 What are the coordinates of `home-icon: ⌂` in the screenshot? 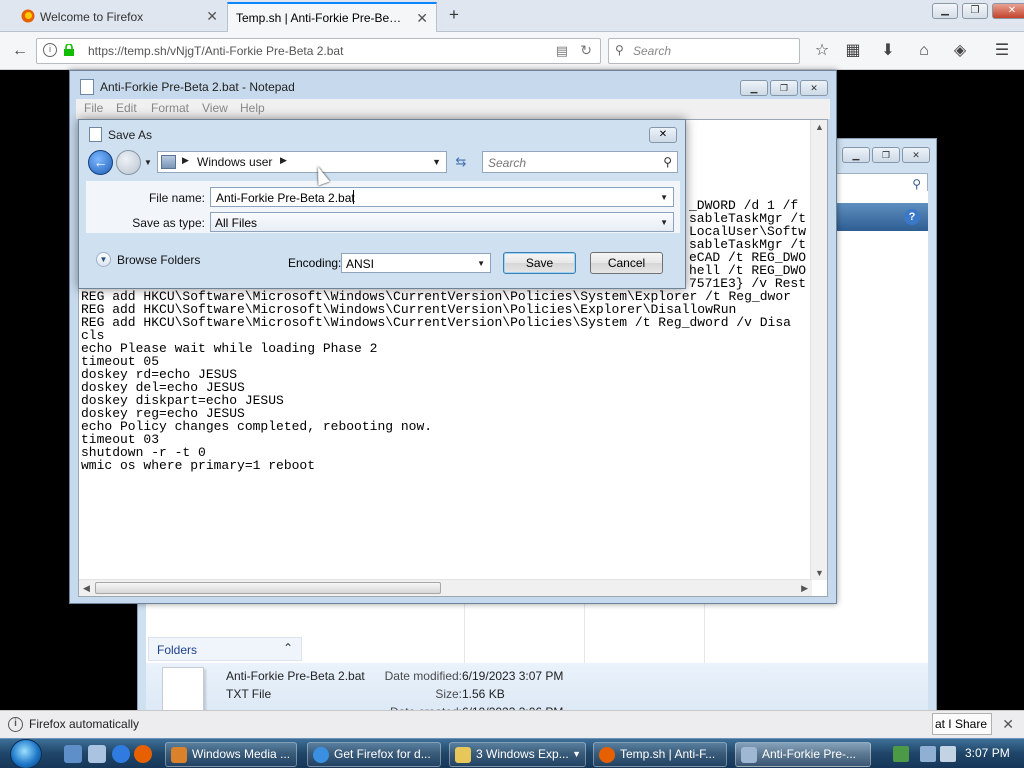 It's located at (924, 51).